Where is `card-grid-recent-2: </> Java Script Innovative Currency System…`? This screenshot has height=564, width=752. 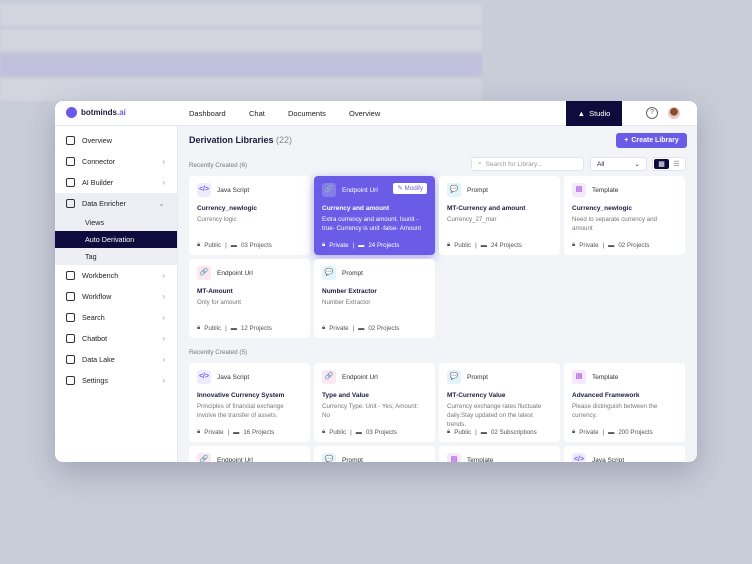
card-grid-recent-2: </> Java Script Innovative Currency System… is located at coordinates (437, 412).